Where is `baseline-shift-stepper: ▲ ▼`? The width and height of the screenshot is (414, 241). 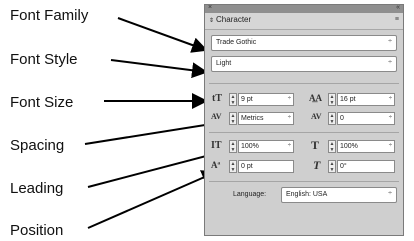
baseline-shift-stepper: ▲ ▼ is located at coordinates (233, 166).